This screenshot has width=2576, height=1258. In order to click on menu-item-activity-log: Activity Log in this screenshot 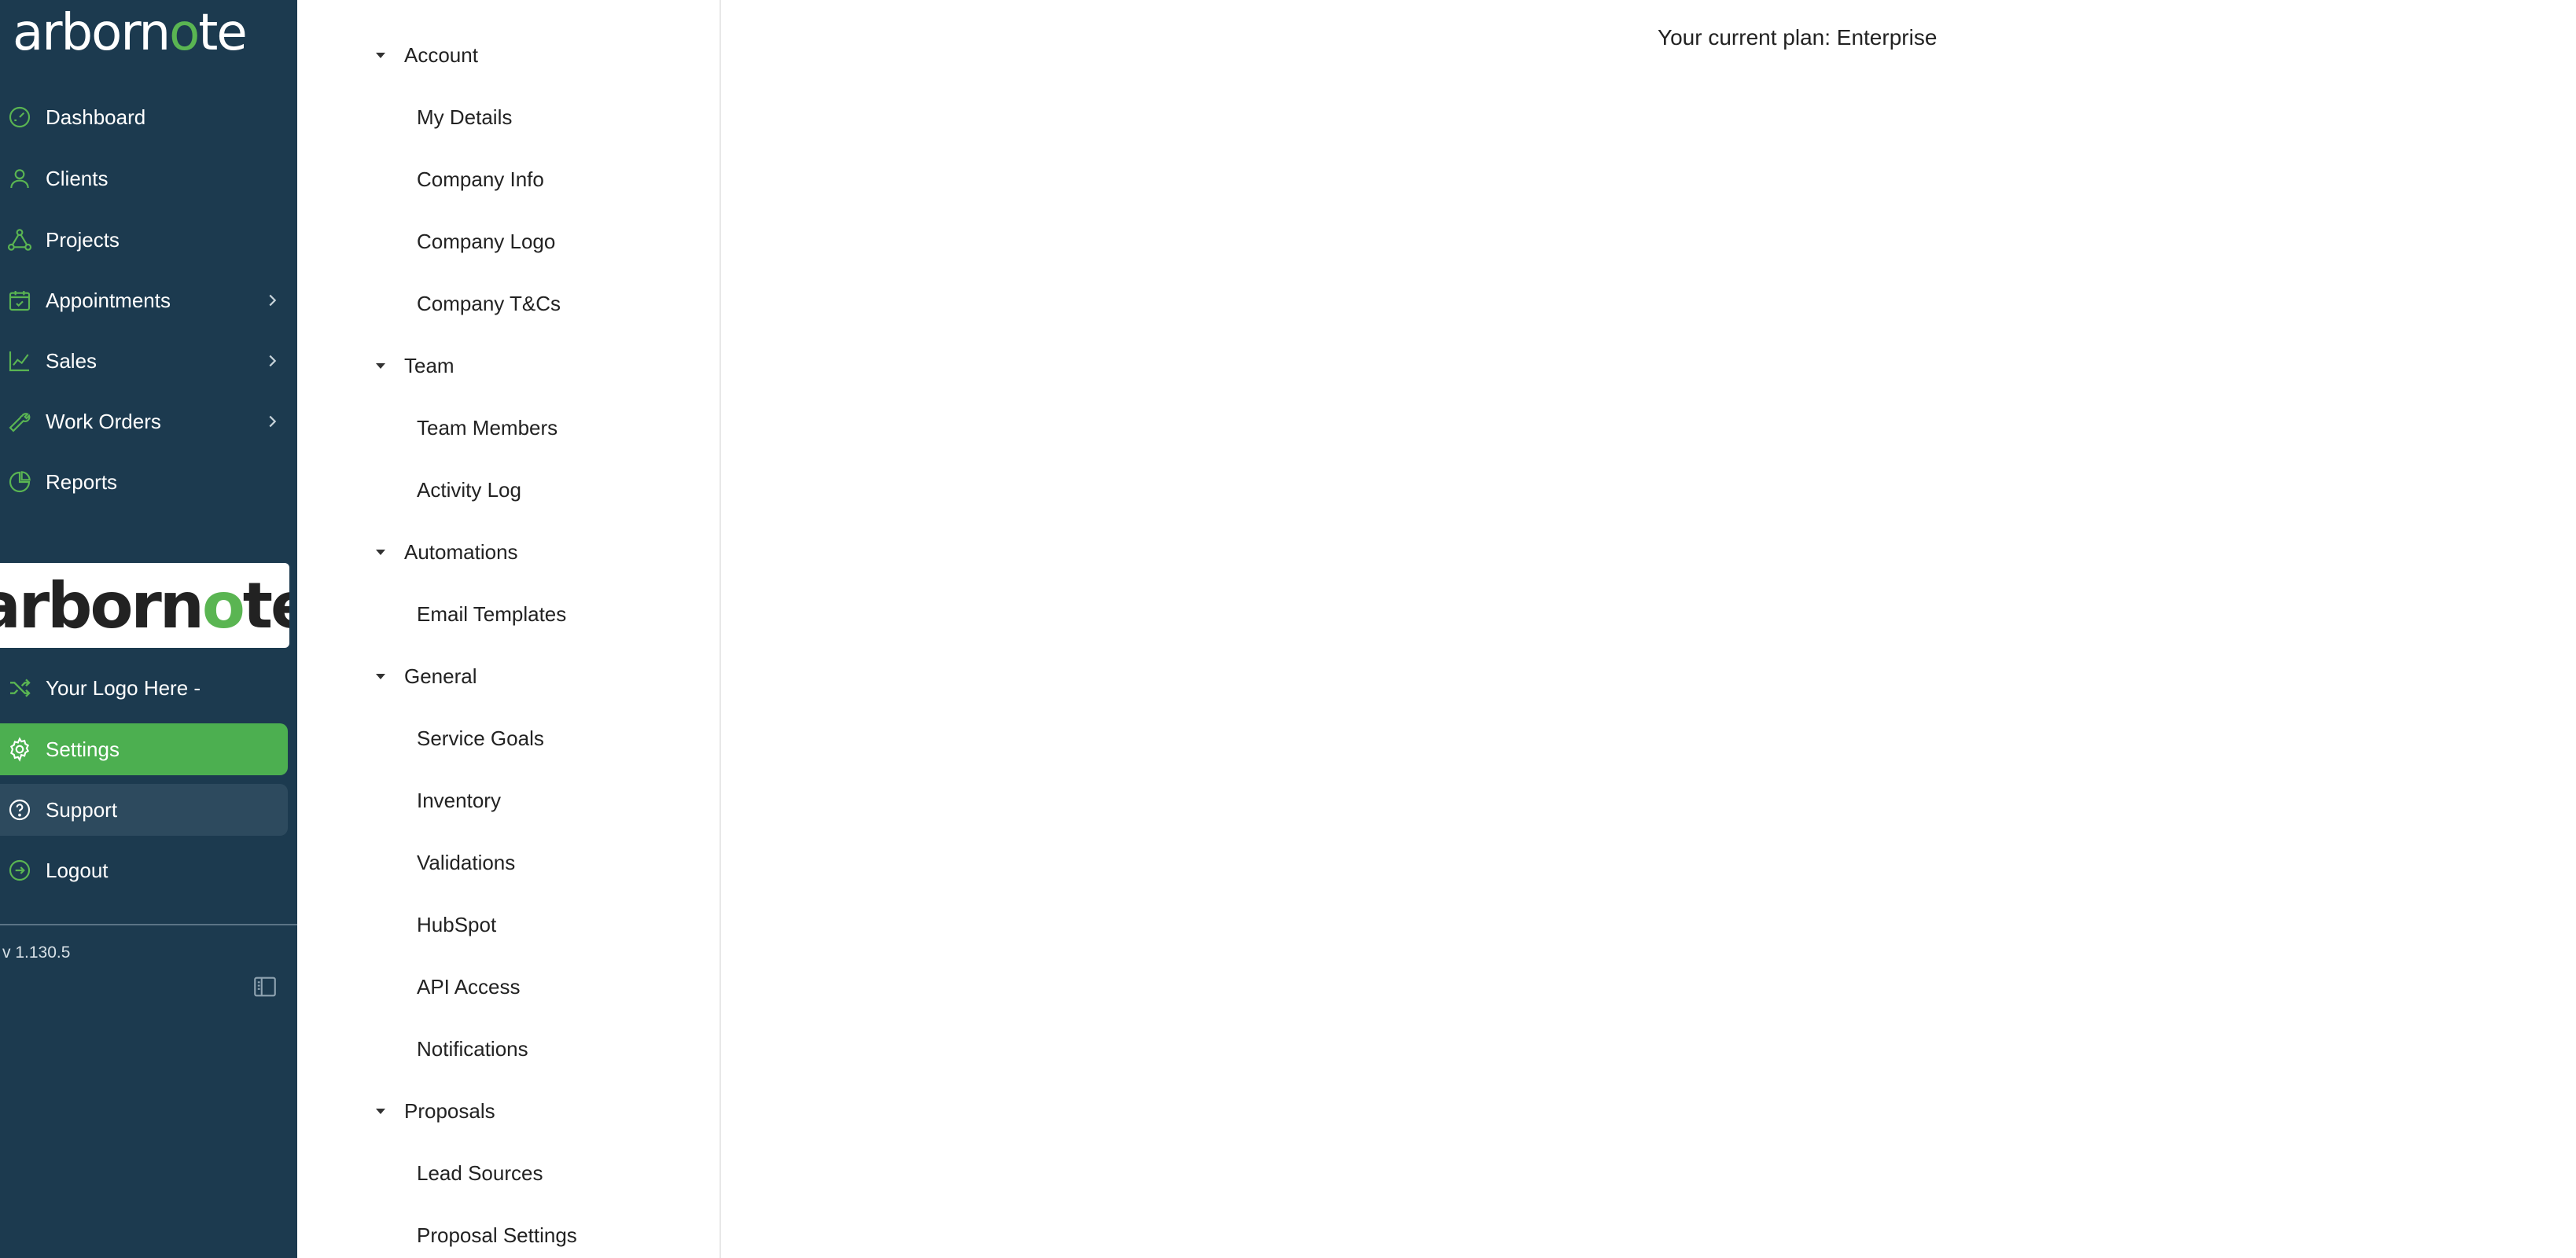, I will do `click(469, 489)`.